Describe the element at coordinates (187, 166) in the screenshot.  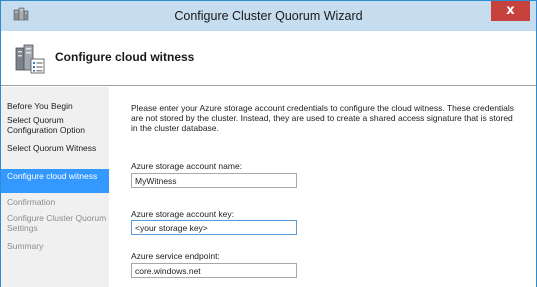
I see `account-name-label: Azure storage account name:` at that location.